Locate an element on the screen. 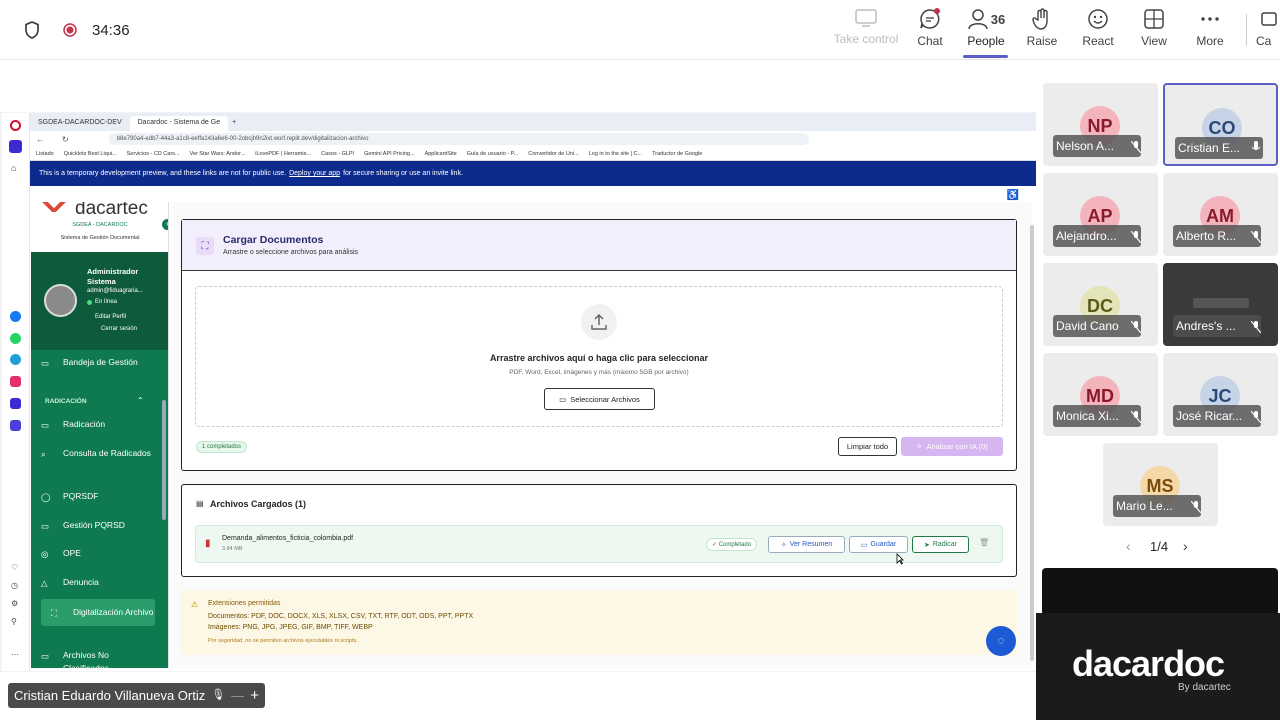 The width and height of the screenshot is (1280, 720). sidebar-tagline: Sistema de Gestión Documental is located at coordinates (100, 238).